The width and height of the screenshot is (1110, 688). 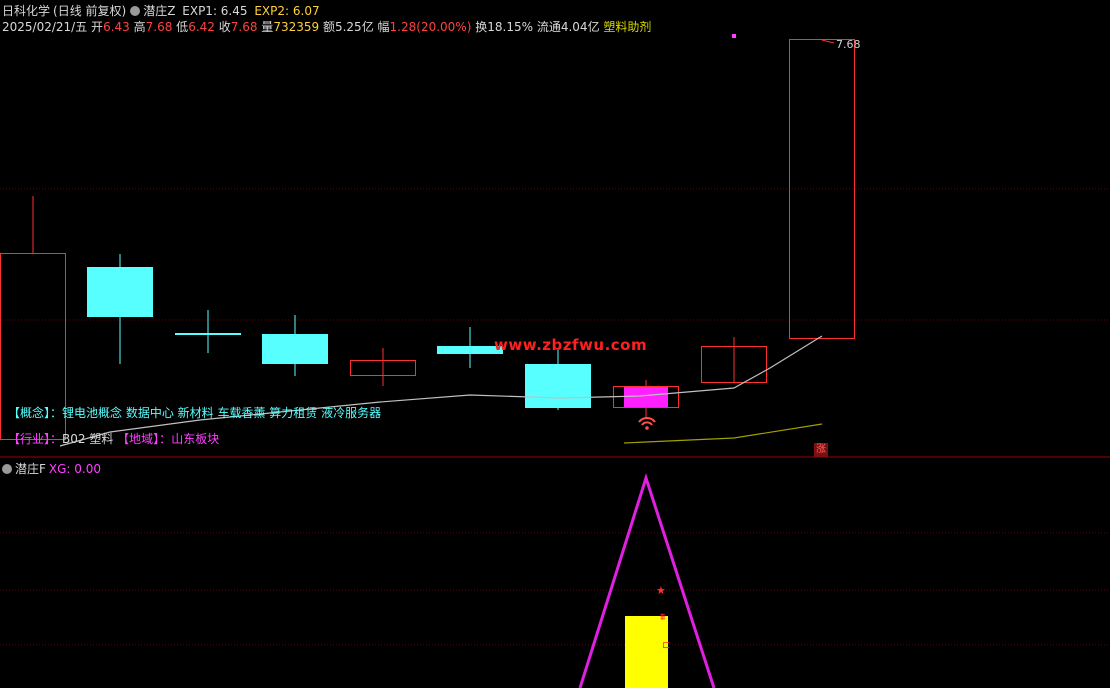 What do you see at coordinates (88, 439) in the screenshot?
I see `industry-text: B02 塑料` at bounding box center [88, 439].